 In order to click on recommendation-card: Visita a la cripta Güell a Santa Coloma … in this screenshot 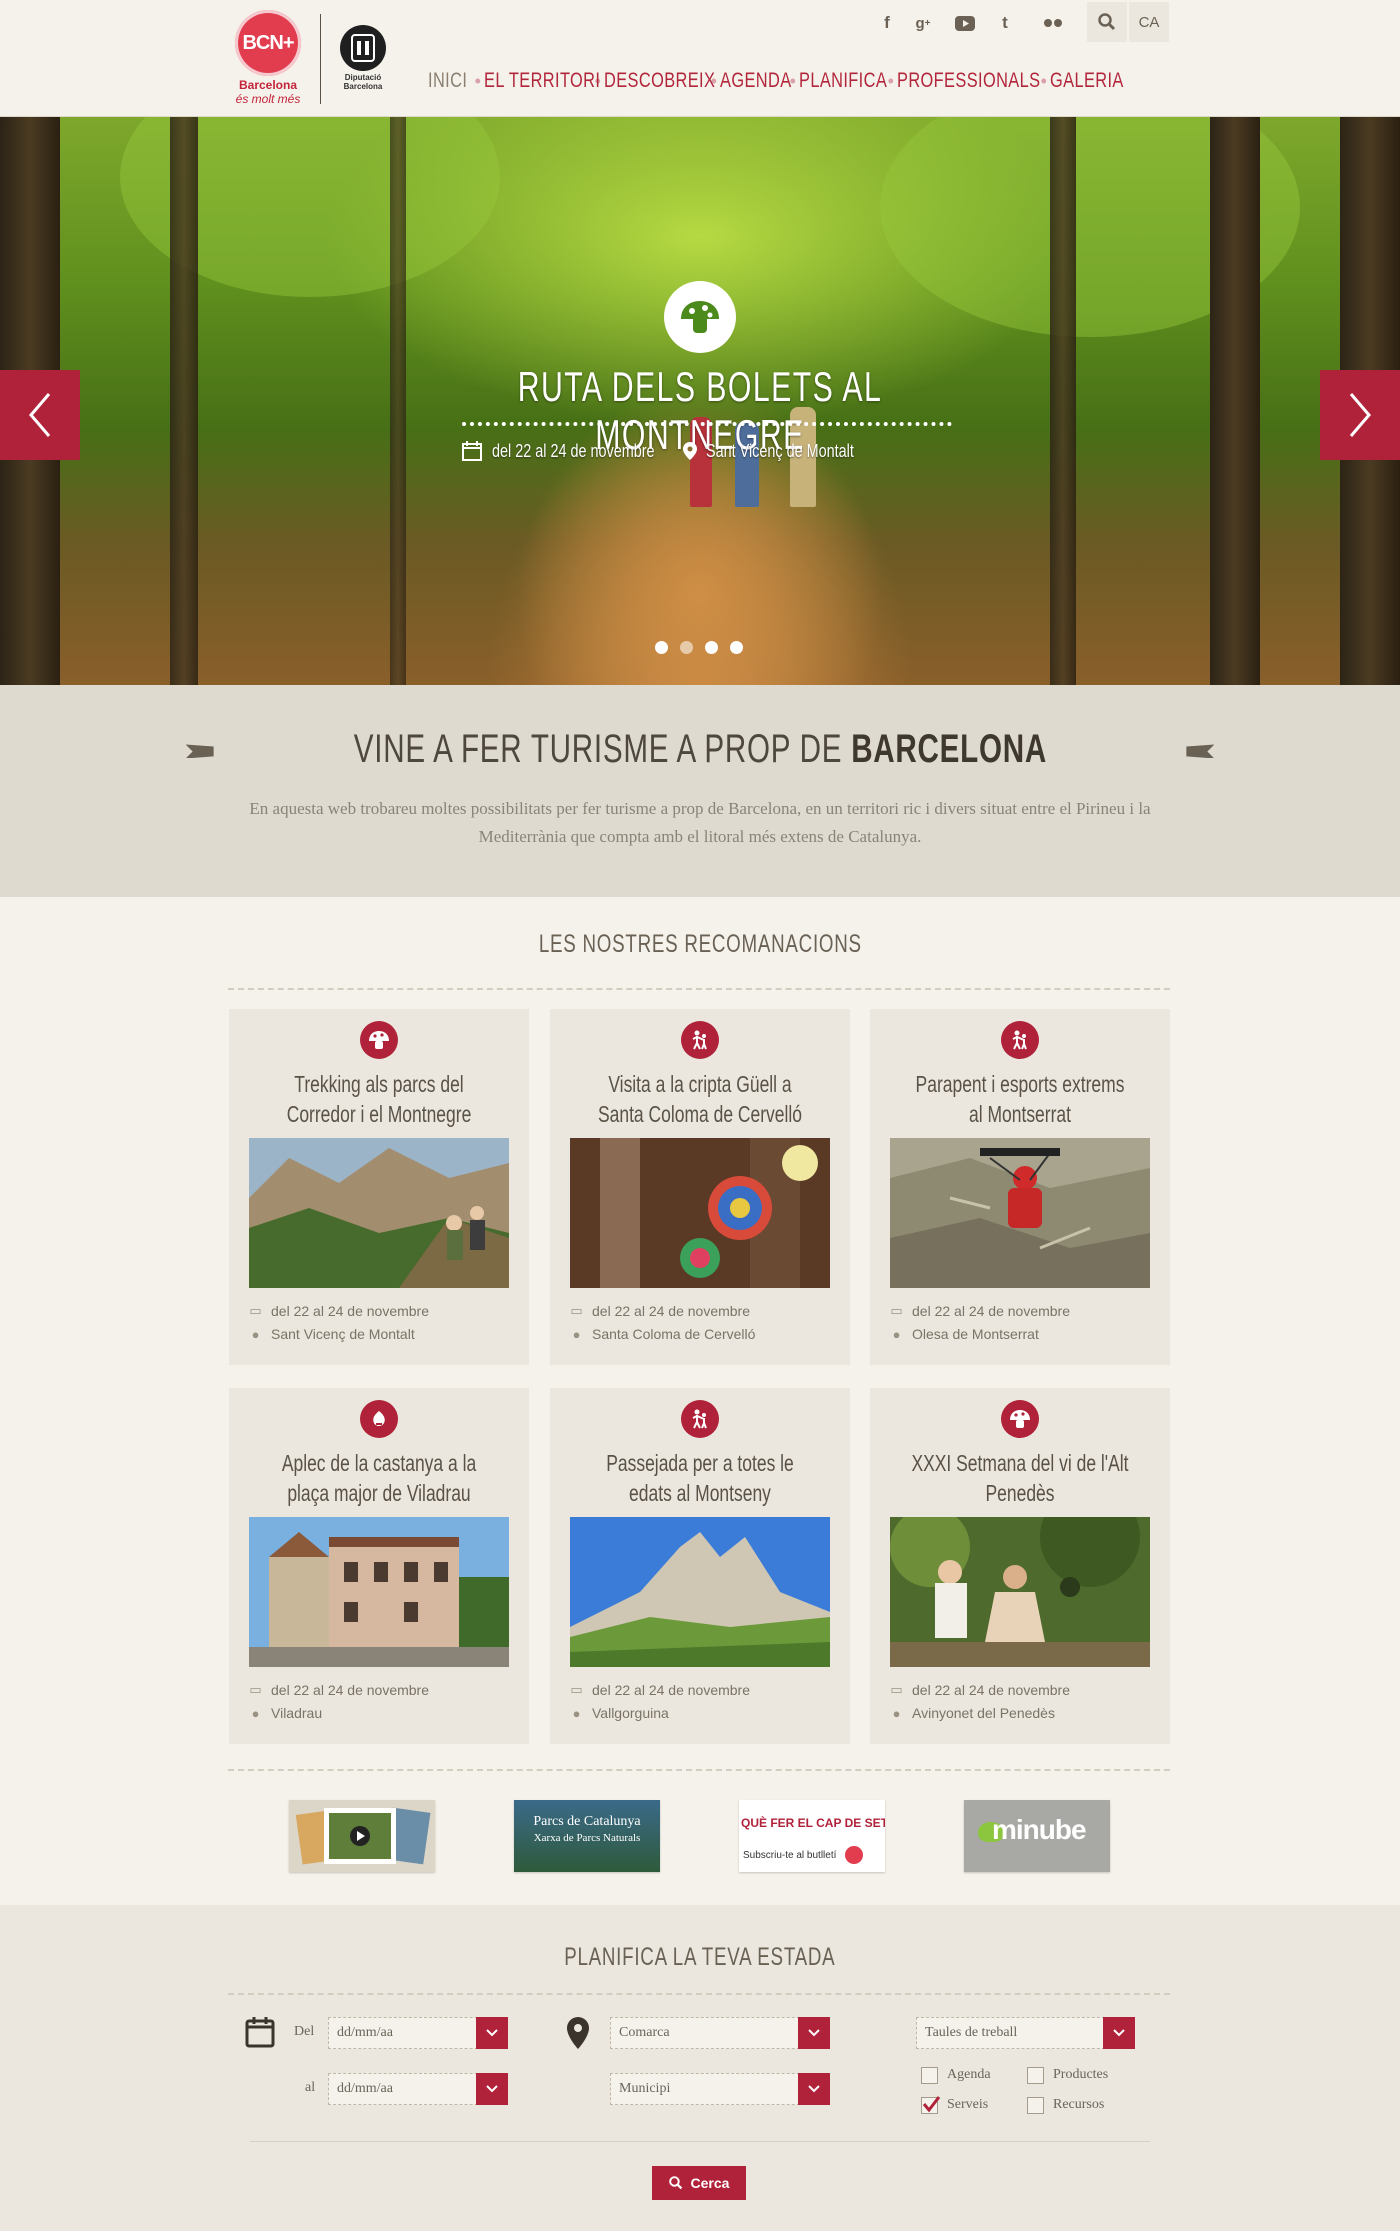, I will do `click(700, 1187)`.